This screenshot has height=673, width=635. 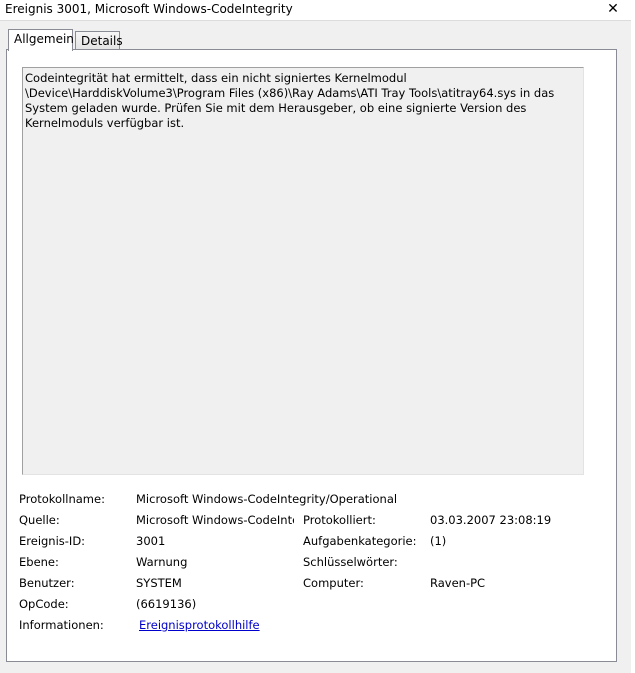 What do you see at coordinates (633, 346) in the screenshot?
I see `window-edge` at bounding box center [633, 346].